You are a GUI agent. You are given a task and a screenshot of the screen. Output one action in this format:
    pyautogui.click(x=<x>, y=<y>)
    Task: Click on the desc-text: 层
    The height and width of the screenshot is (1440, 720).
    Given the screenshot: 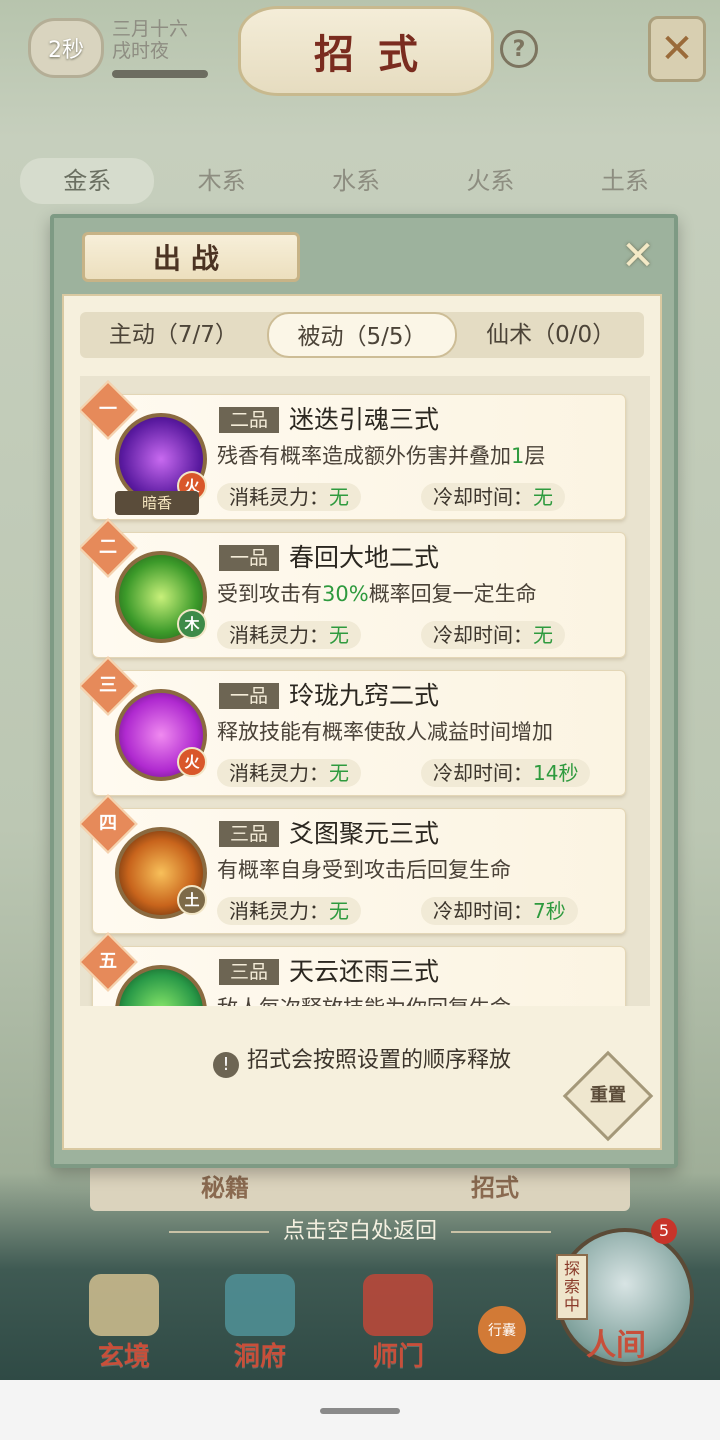 What is the action you would take?
    pyautogui.click(x=535, y=456)
    